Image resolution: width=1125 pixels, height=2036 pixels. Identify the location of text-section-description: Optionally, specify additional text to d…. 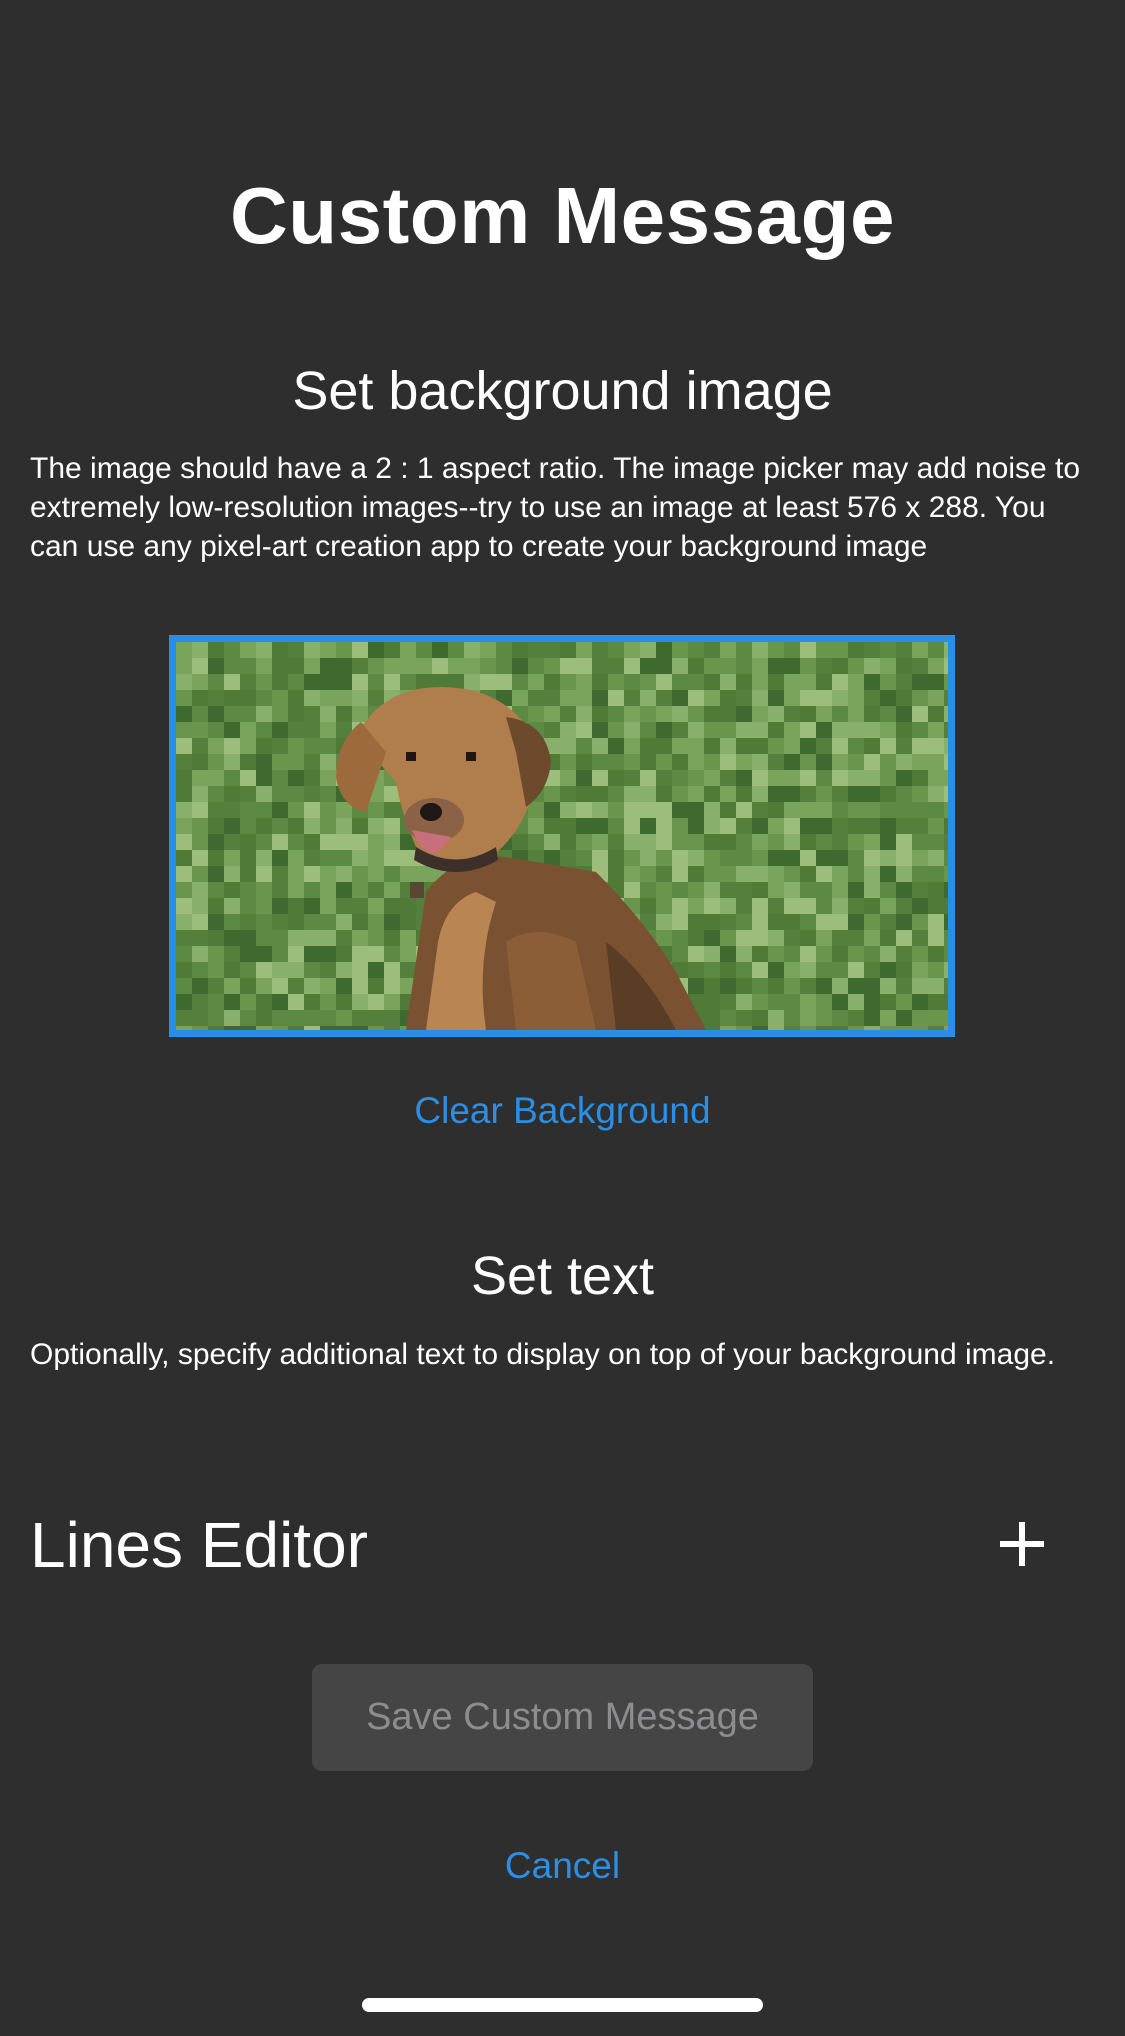
(543, 1354).